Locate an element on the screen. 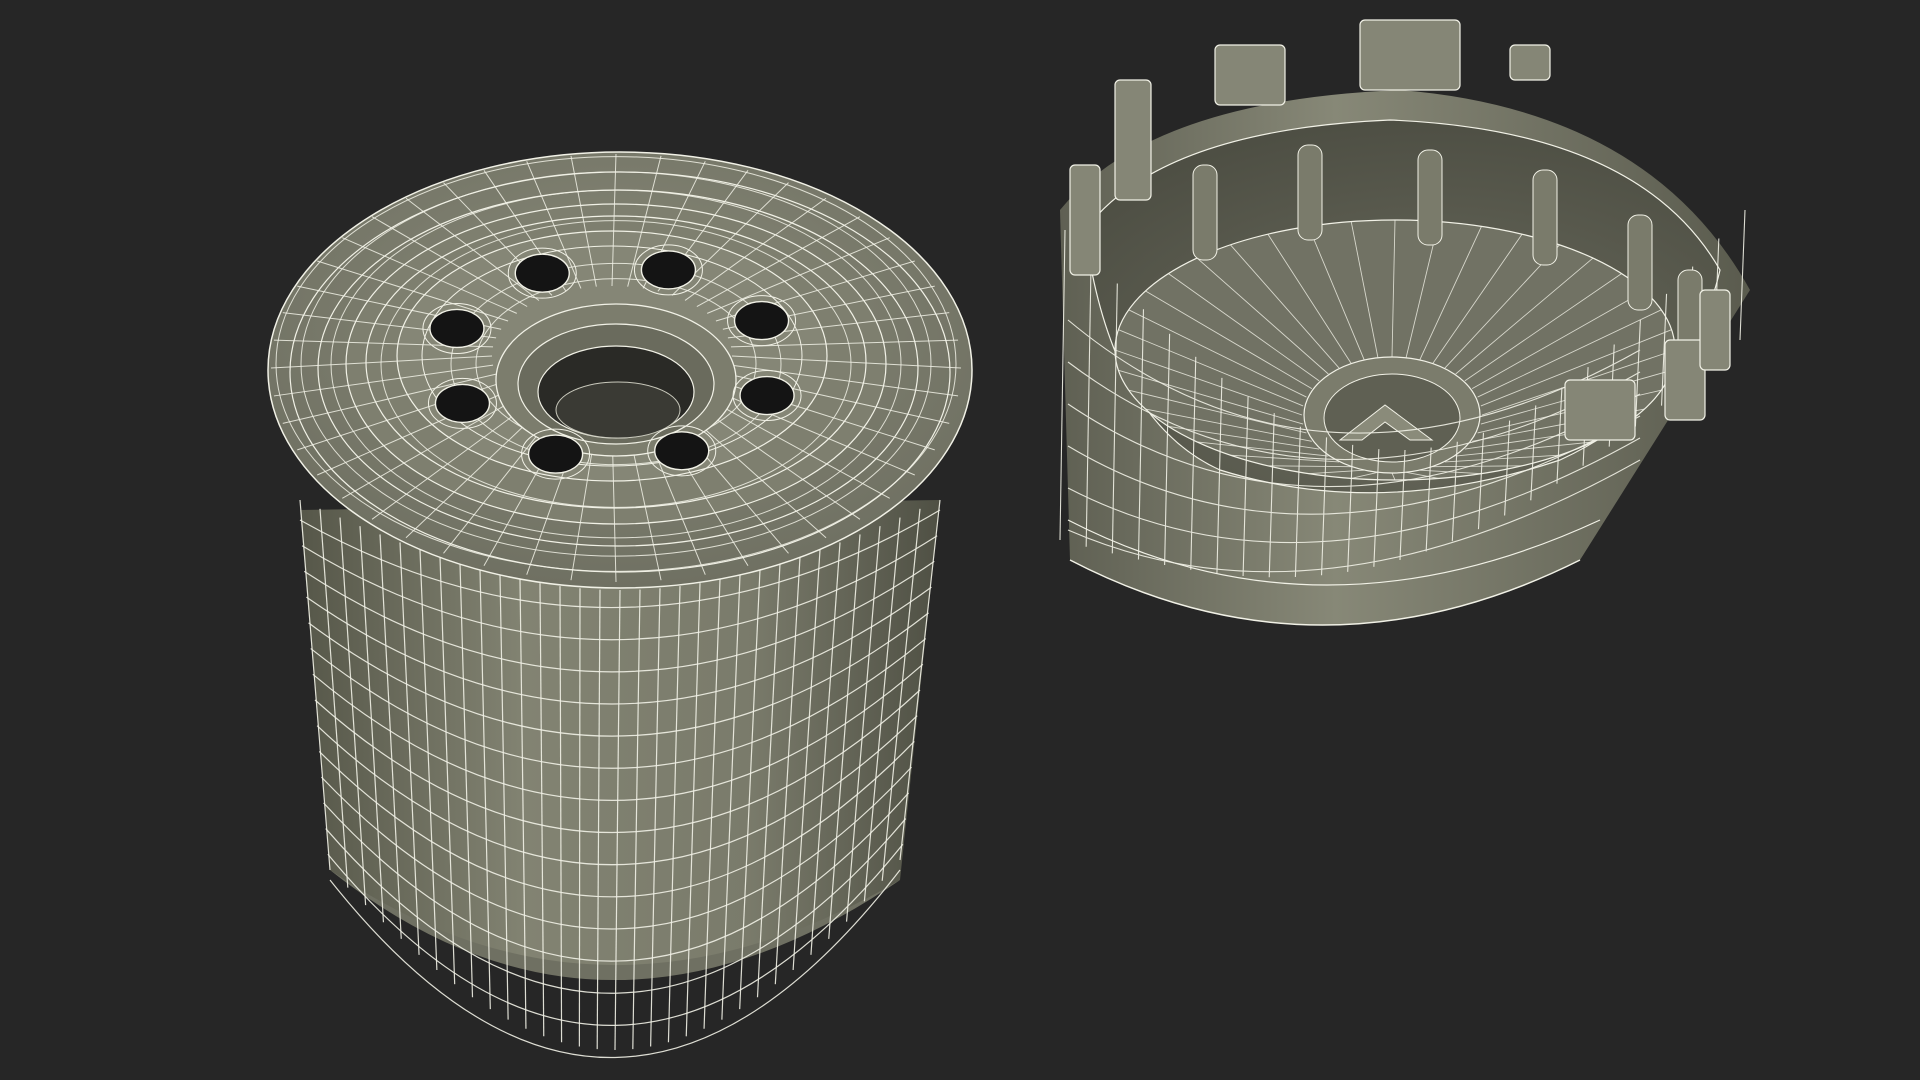 This screenshot has width=1920, height=1080. filter-body-wire is located at coordinates (579, 817).